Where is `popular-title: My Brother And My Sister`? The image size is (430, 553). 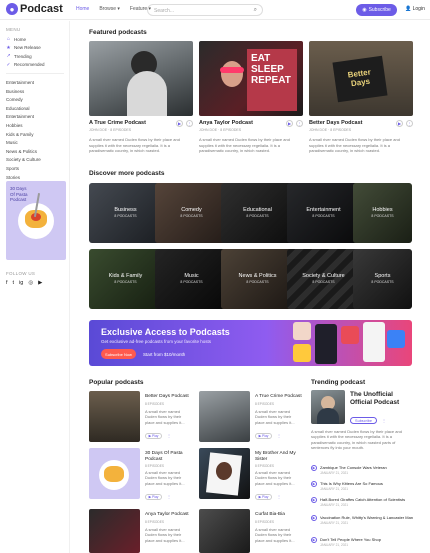
popular-title: My Brother And My Sister is located at coordinates (277, 457).